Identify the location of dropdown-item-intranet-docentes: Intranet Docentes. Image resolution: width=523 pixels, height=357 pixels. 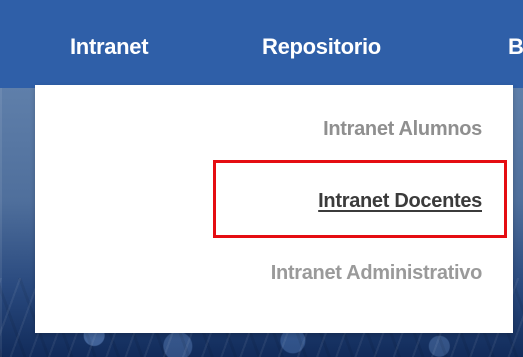
(400, 201).